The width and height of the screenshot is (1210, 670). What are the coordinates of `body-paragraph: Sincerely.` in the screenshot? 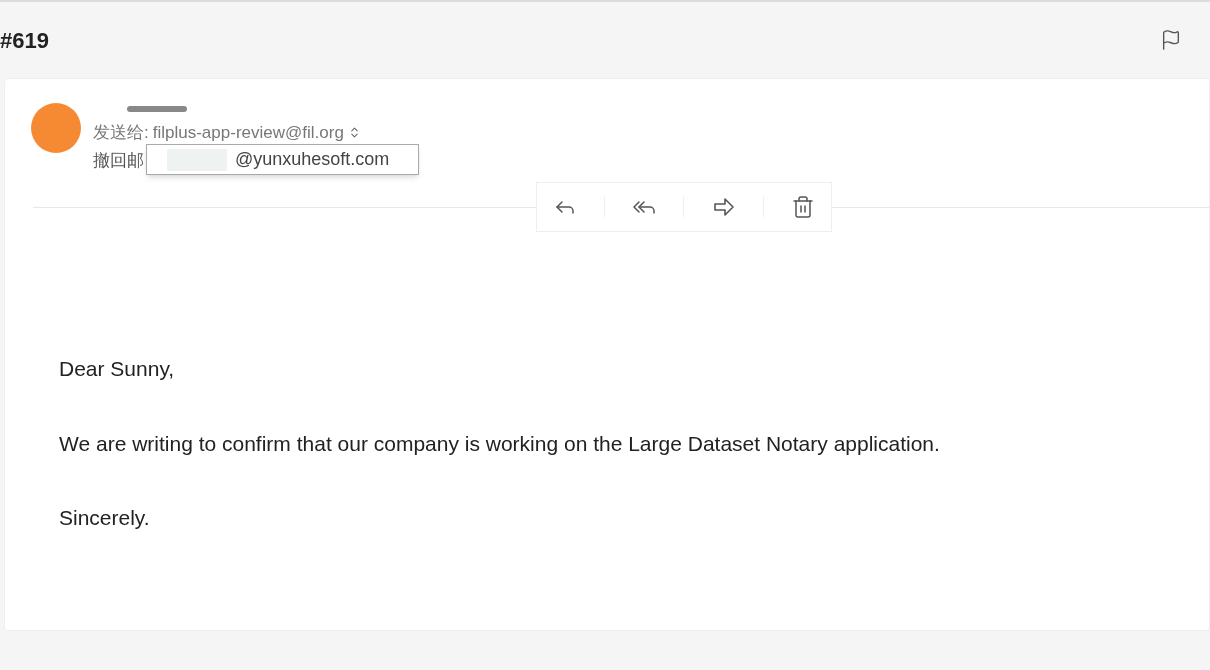 It's located at (105, 518).